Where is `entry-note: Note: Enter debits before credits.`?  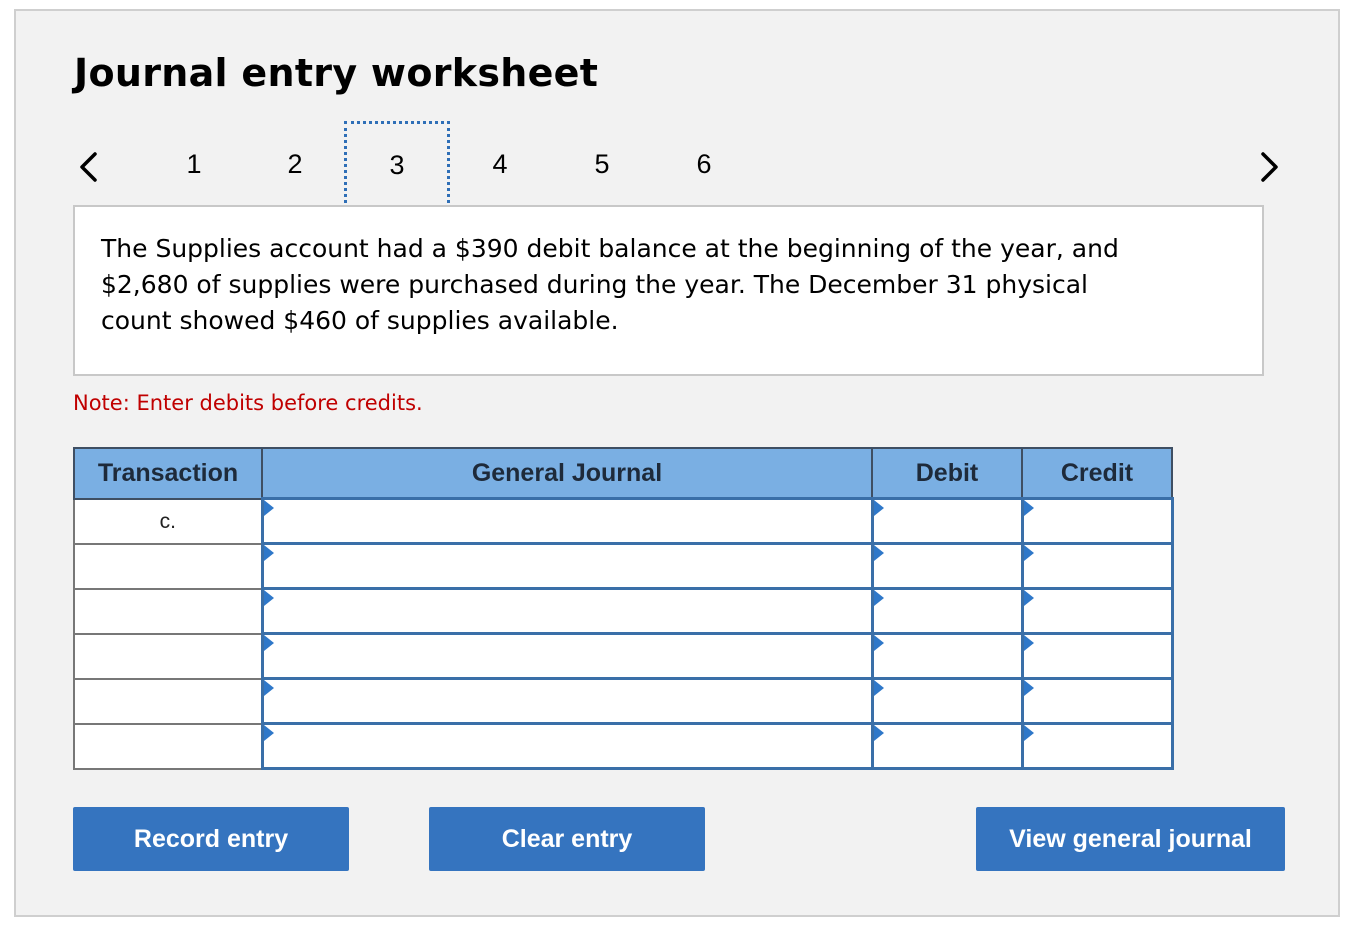 entry-note: Note: Enter debits before credits. is located at coordinates (248, 403).